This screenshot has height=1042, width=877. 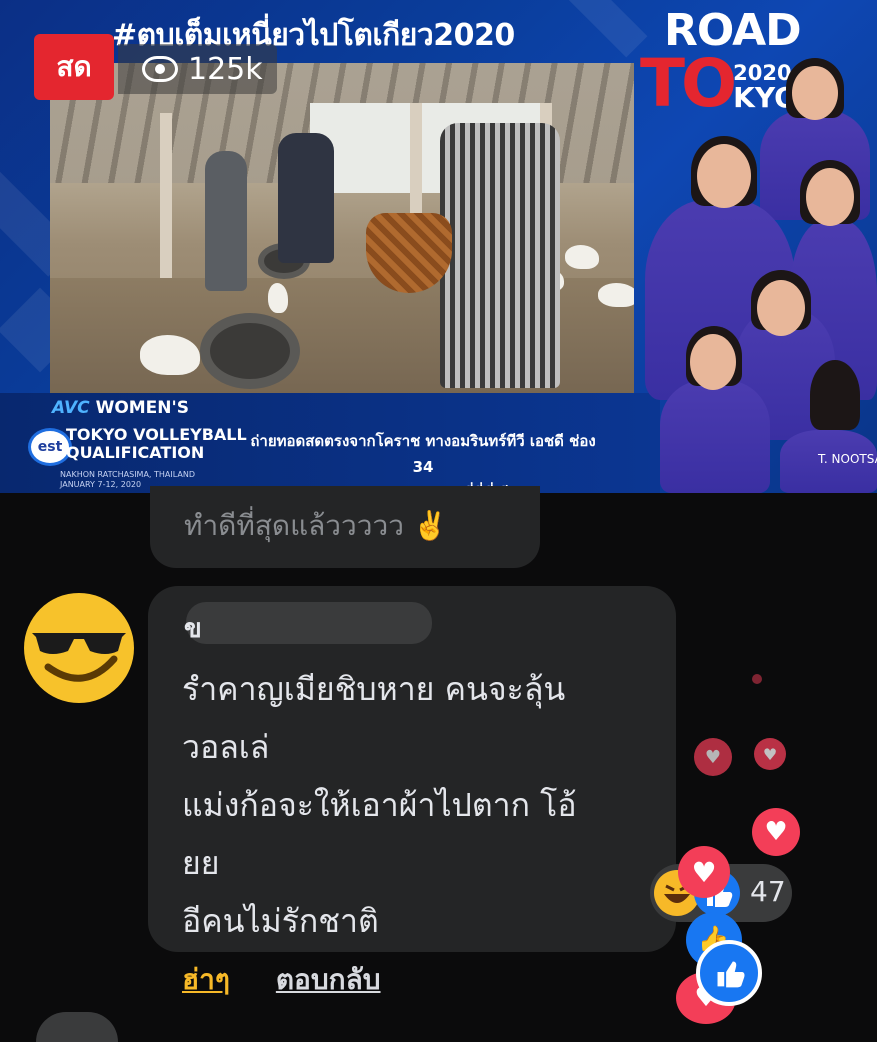 I want to click on reply-button: ตอบกลับ, so click(x=328, y=980).